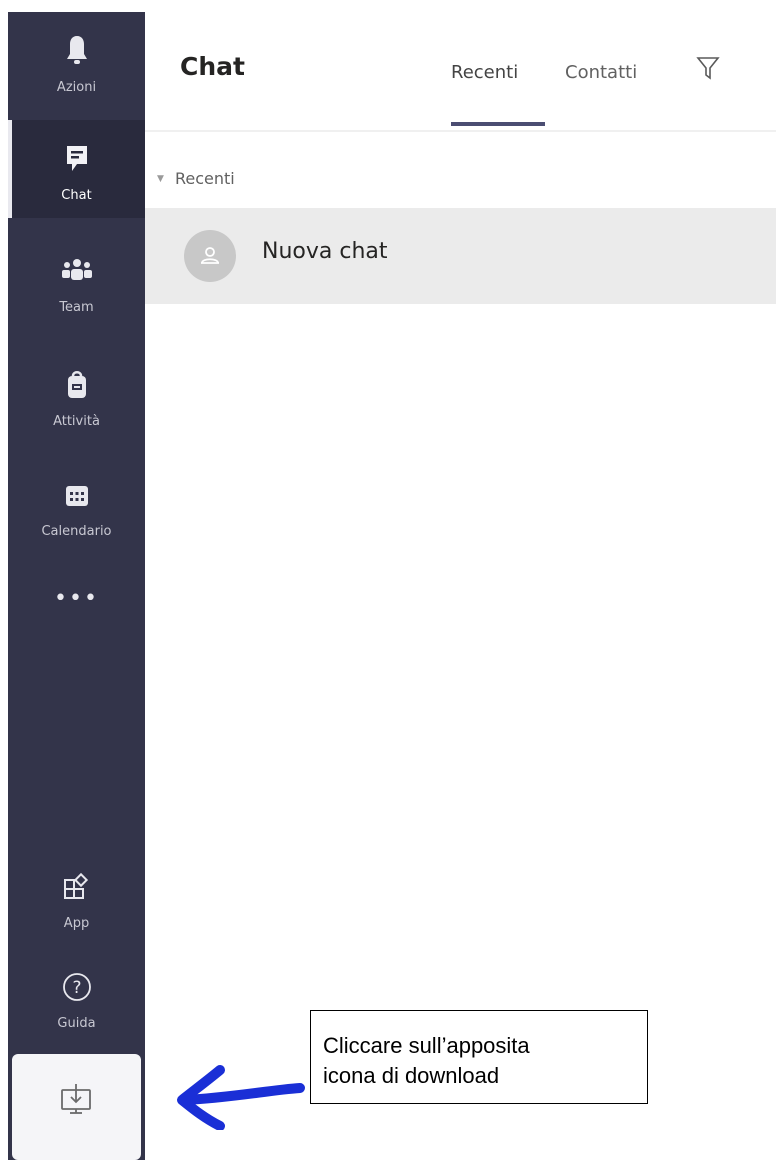 Image resolution: width=776 pixels, height=1160 pixels. What do you see at coordinates (212, 66) in the screenshot?
I see `page-title: Chat` at bounding box center [212, 66].